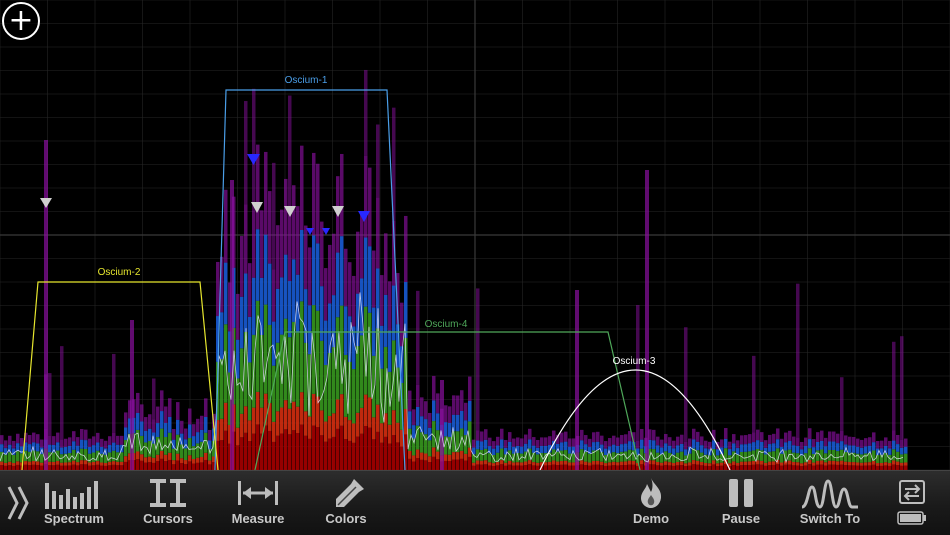 Image resolution: width=950 pixels, height=535 pixels. Describe the element at coordinates (350, 493) in the screenshot. I see `eyedropper-icon` at that location.